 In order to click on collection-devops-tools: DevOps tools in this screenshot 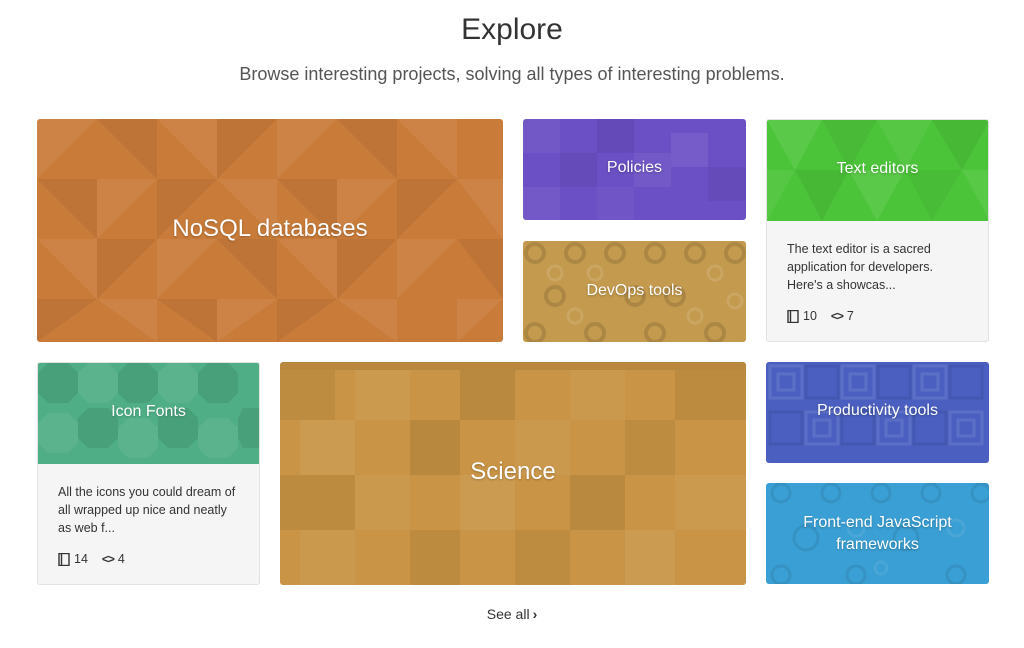, I will do `click(634, 291)`.